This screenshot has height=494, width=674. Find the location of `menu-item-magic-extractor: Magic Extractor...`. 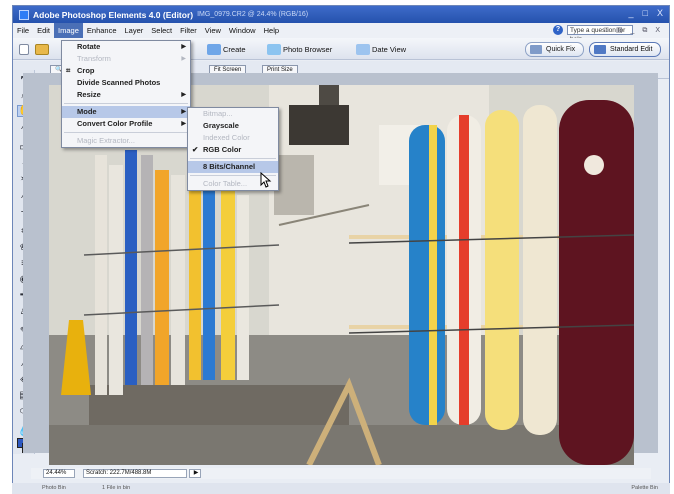

menu-item-magic-extractor: Magic Extractor... is located at coordinates (126, 141).